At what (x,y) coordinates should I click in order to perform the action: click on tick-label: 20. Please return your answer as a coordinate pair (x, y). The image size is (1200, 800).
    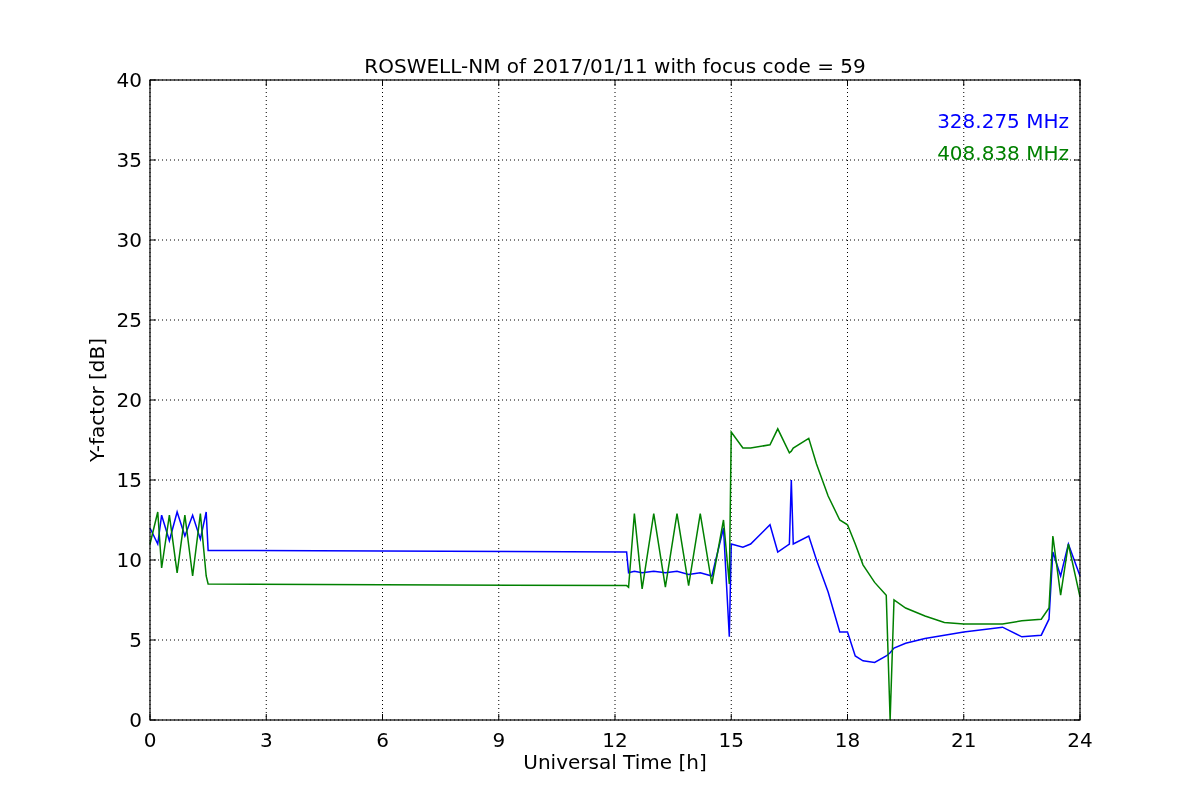
    Looking at the image, I should click on (129, 400).